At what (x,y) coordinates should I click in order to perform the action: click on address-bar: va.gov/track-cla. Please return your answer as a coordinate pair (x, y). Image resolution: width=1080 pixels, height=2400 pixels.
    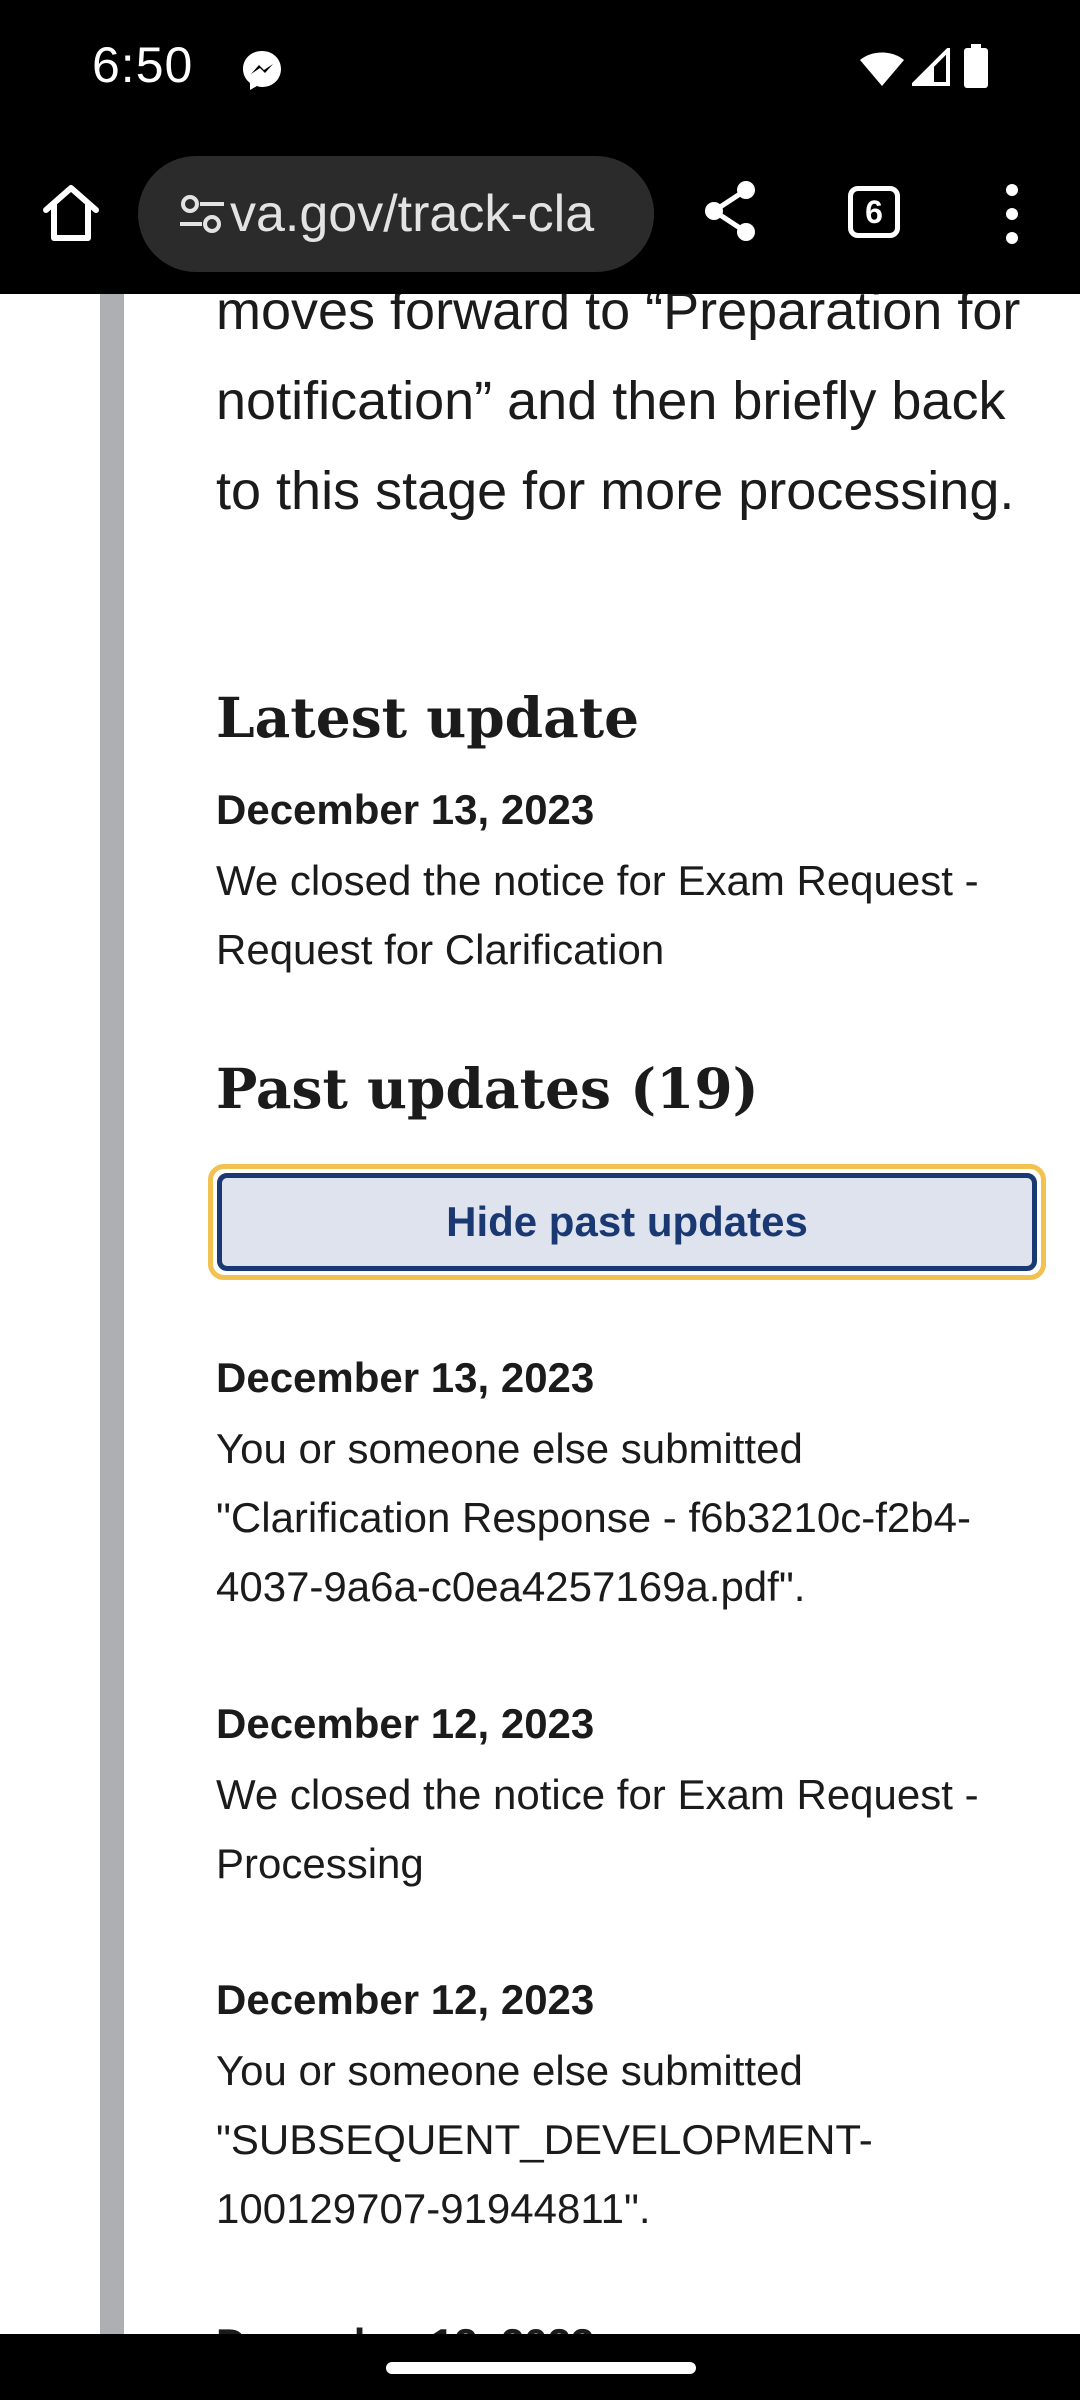
    Looking at the image, I should click on (396, 214).